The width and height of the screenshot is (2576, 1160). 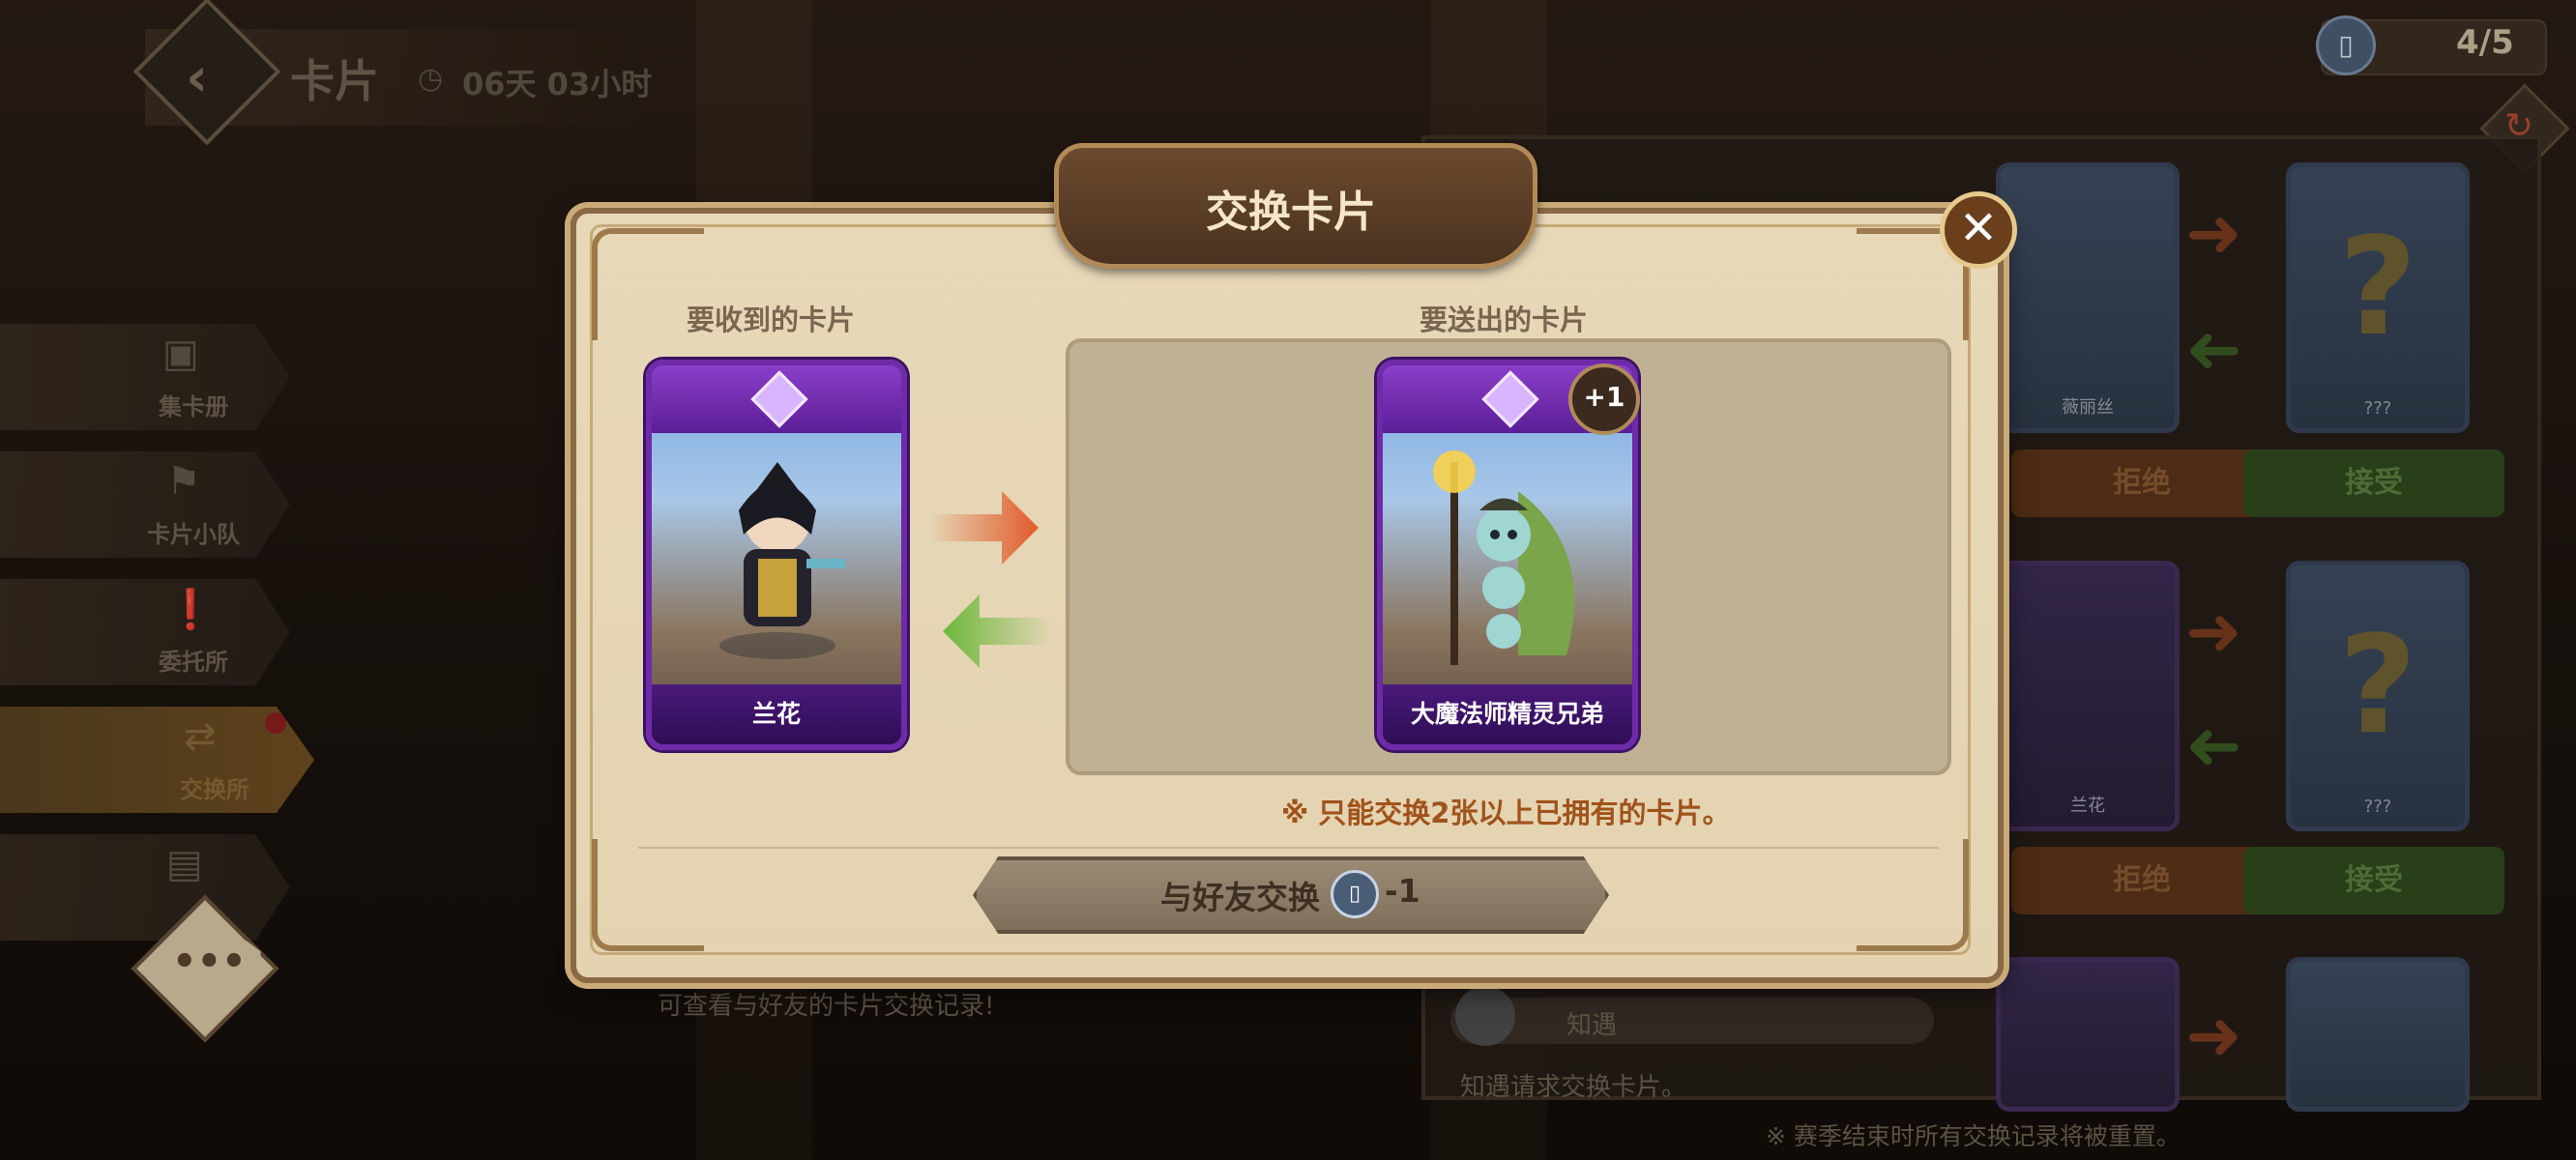 I want to click on close-button: ✕, so click(x=1978, y=230).